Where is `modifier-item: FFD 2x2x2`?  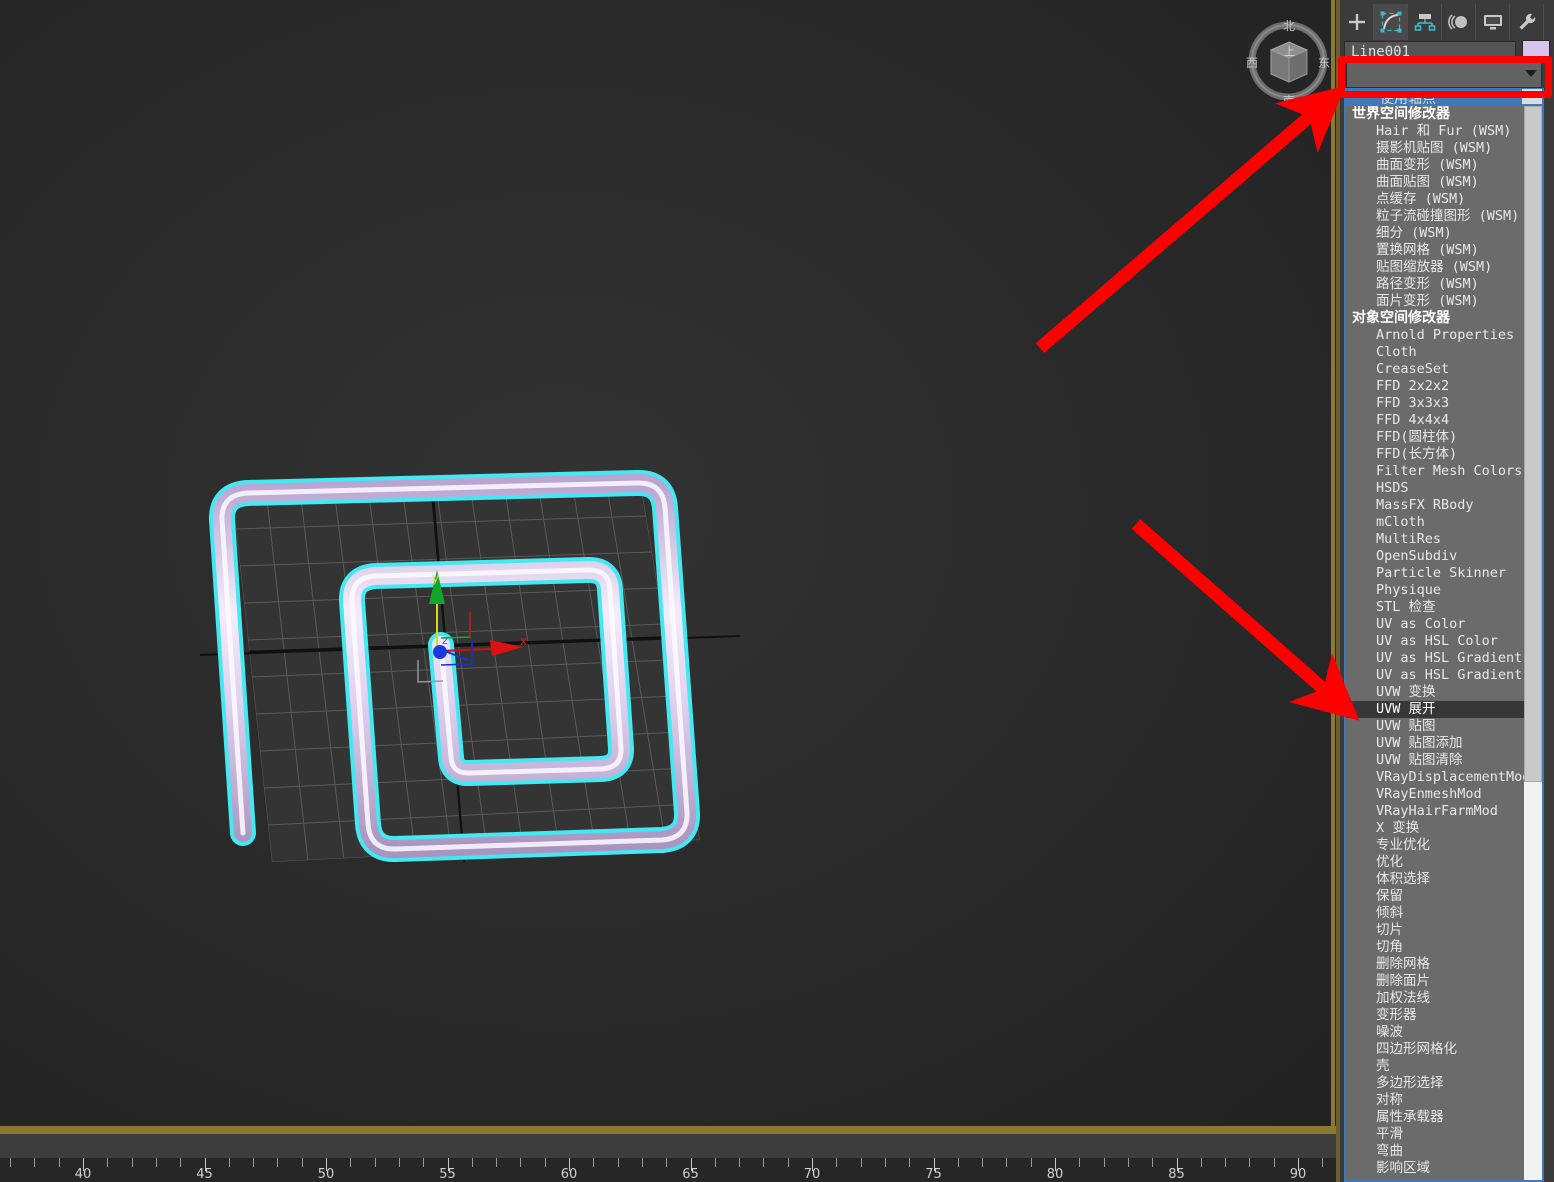 modifier-item: FFD 2x2x2 is located at coordinates (1436, 386).